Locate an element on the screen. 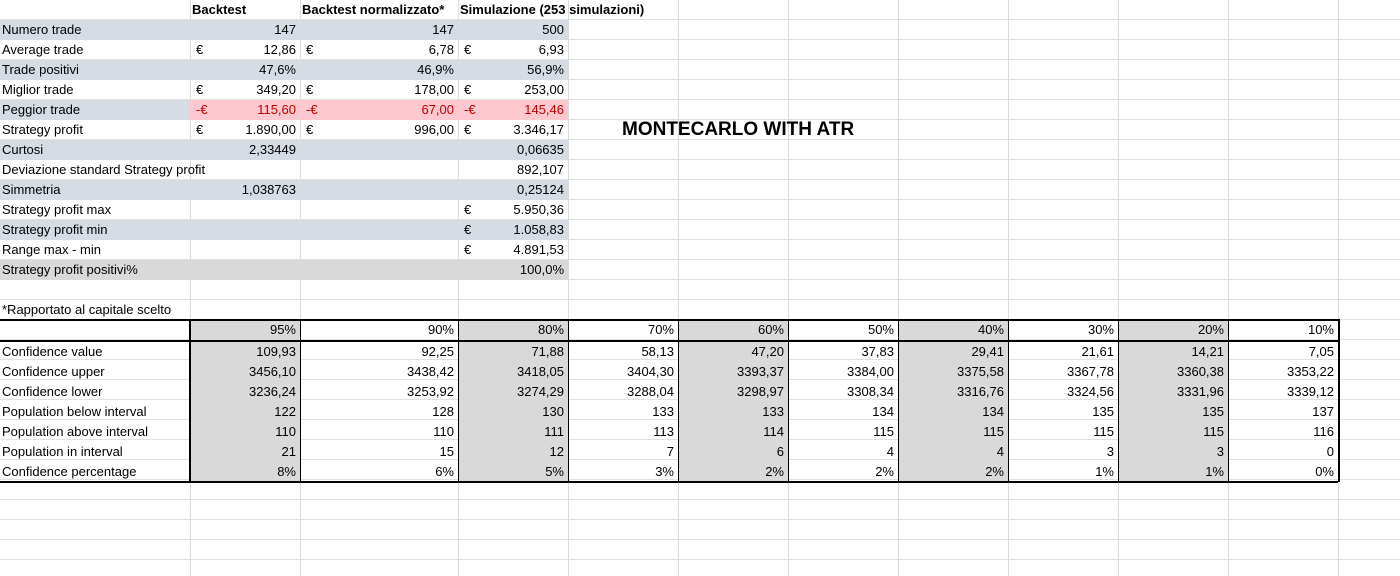  stat-label: Strategy profit positivi% is located at coordinates (70, 270).